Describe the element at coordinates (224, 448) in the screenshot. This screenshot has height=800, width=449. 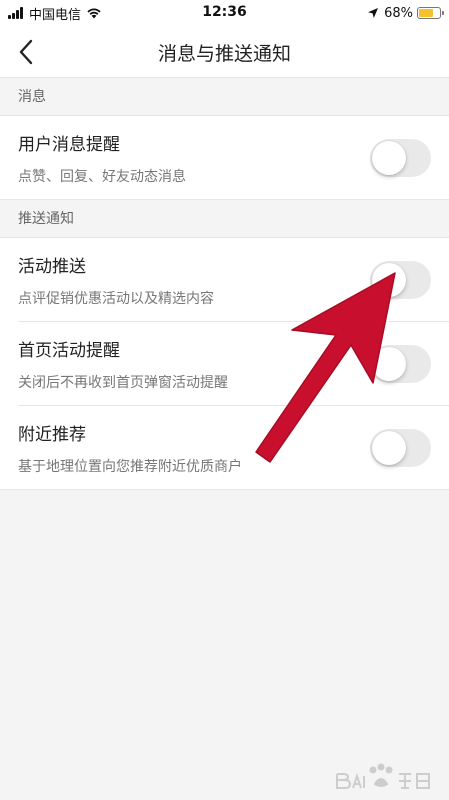
I see `setting-row-nearby-recommendation: 附近推荐 基于地理位置向您推荐附近优质商户` at that location.